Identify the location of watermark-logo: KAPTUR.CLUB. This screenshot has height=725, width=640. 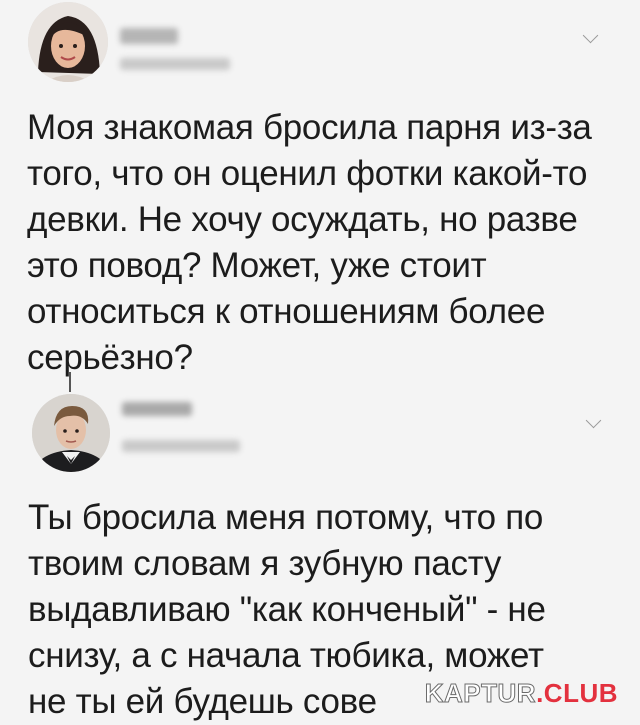
(521, 693).